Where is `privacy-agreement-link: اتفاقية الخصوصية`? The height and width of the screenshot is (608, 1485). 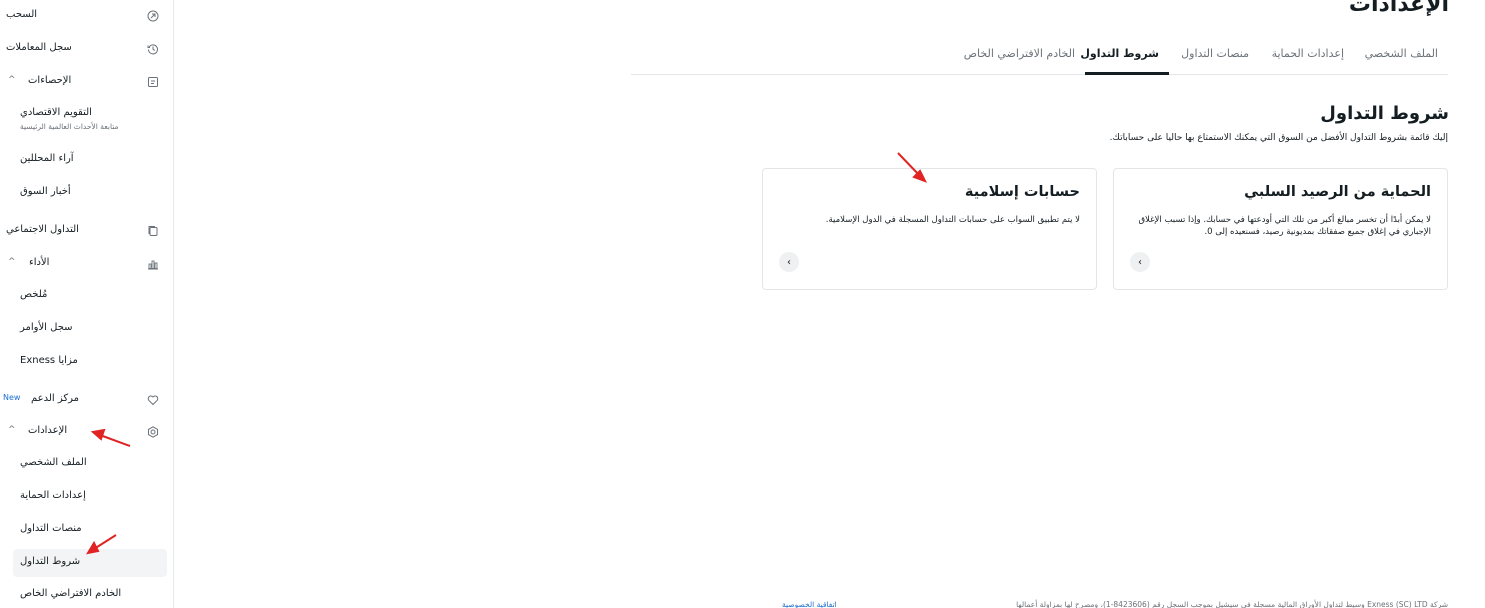
privacy-agreement-link: اتفاقية الخصوصية is located at coordinates (809, 604).